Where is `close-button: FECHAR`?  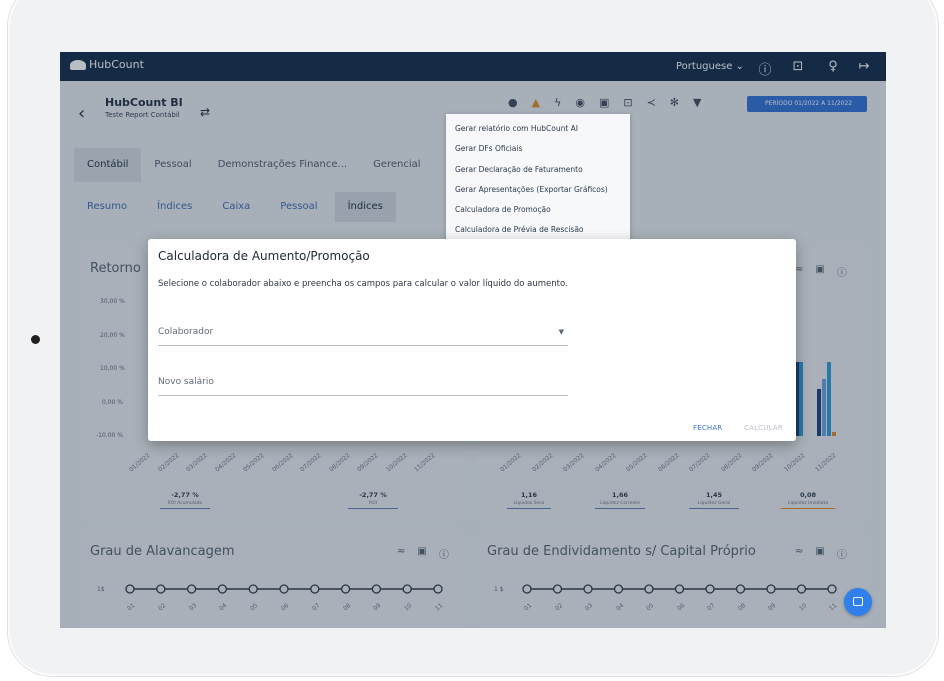
close-button: FECHAR is located at coordinates (707, 428).